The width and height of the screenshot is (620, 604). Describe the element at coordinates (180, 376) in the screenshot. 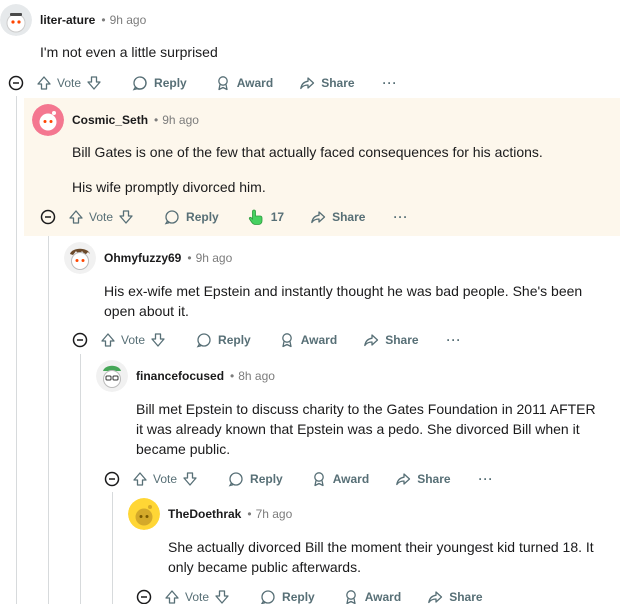

I see `username: financefocused` at that location.